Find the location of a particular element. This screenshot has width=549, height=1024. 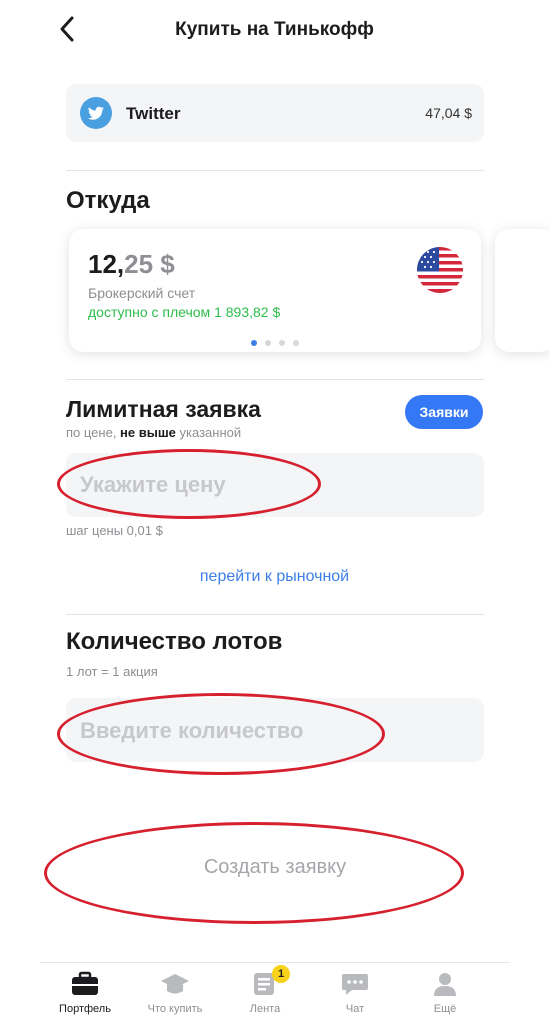

tab-bar: Портфель Что купить 1 Лента Чат Ещё is located at coordinates (275, 993).